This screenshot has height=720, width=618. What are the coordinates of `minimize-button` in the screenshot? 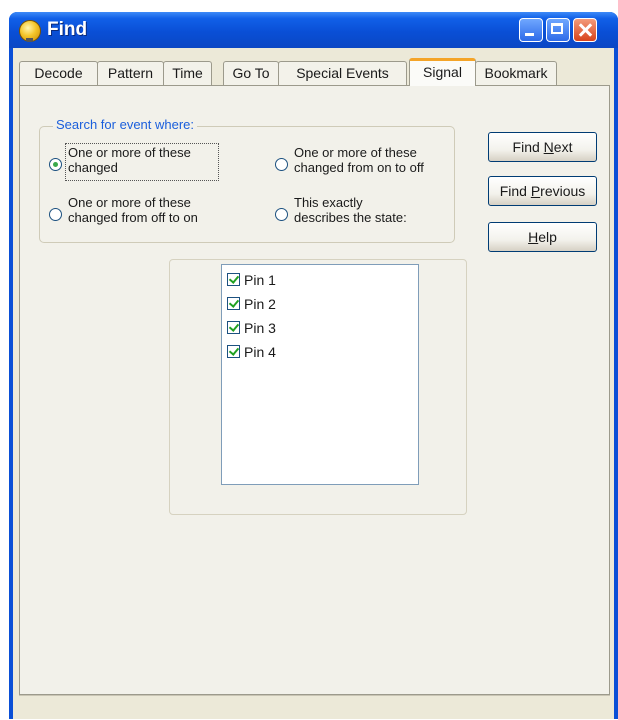 It's located at (531, 30).